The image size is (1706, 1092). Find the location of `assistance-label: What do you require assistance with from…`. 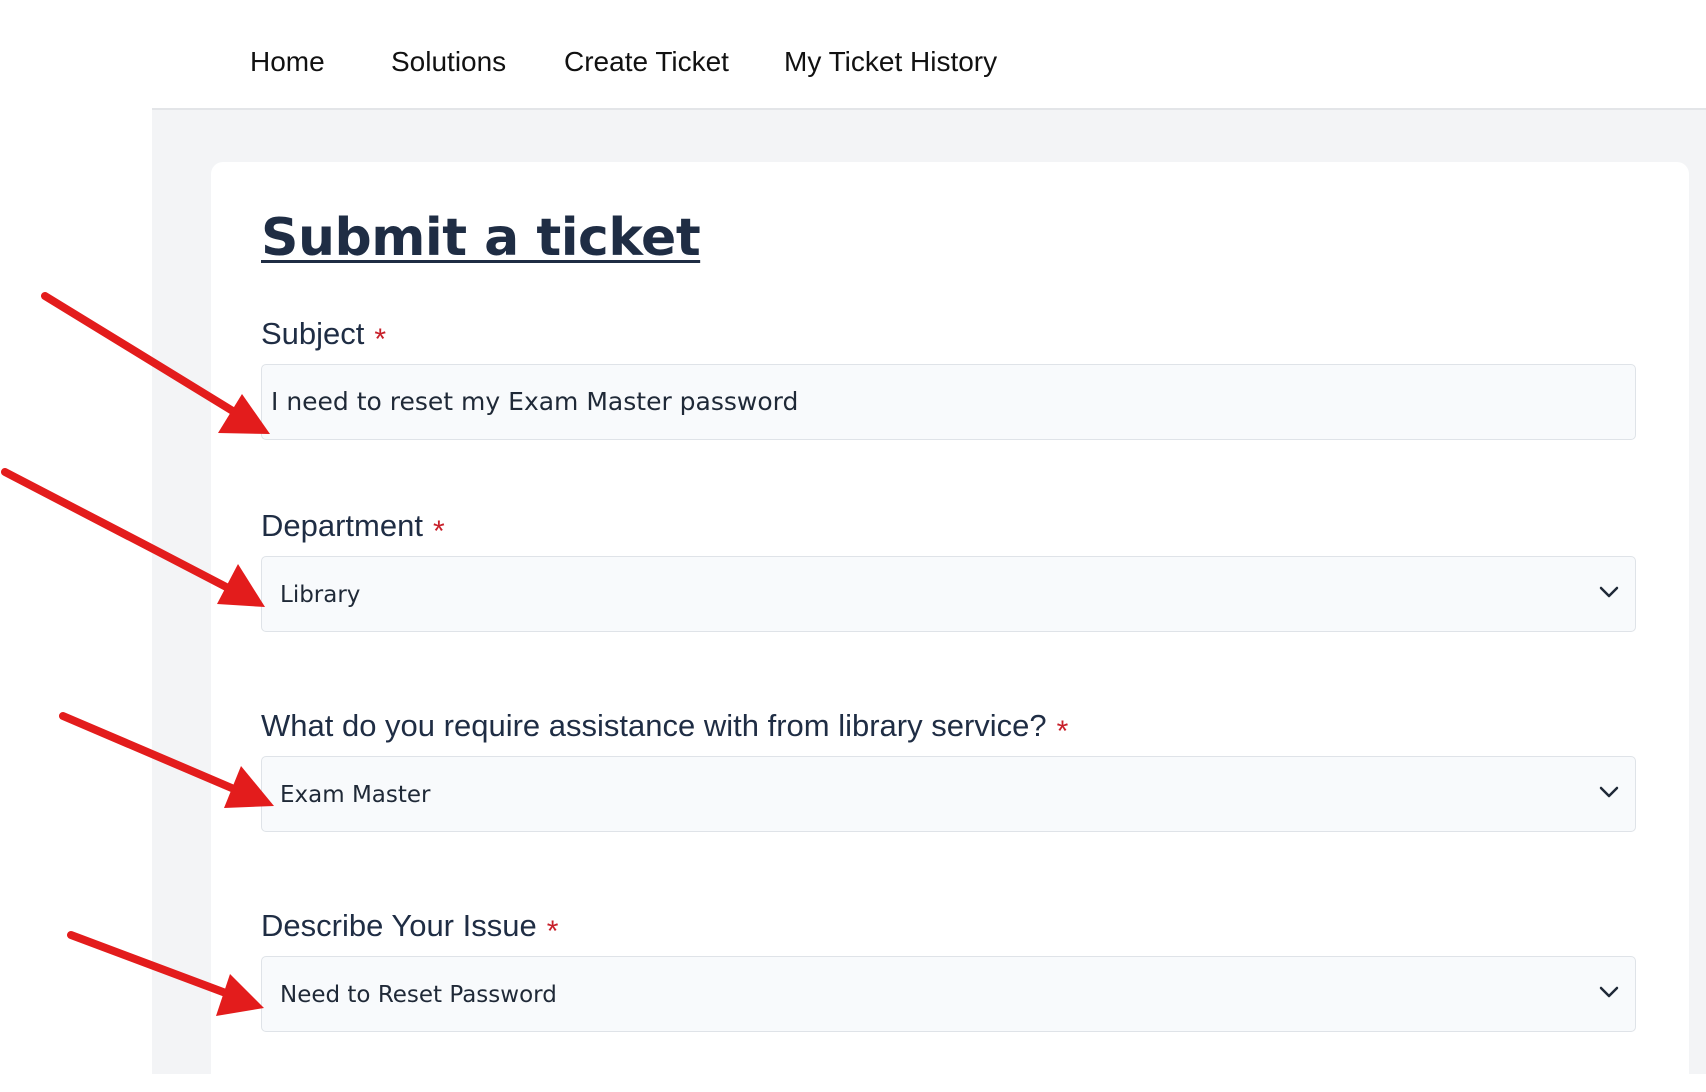

assistance-label: What do you require assistance with from… is located at coordinates (664, 728).